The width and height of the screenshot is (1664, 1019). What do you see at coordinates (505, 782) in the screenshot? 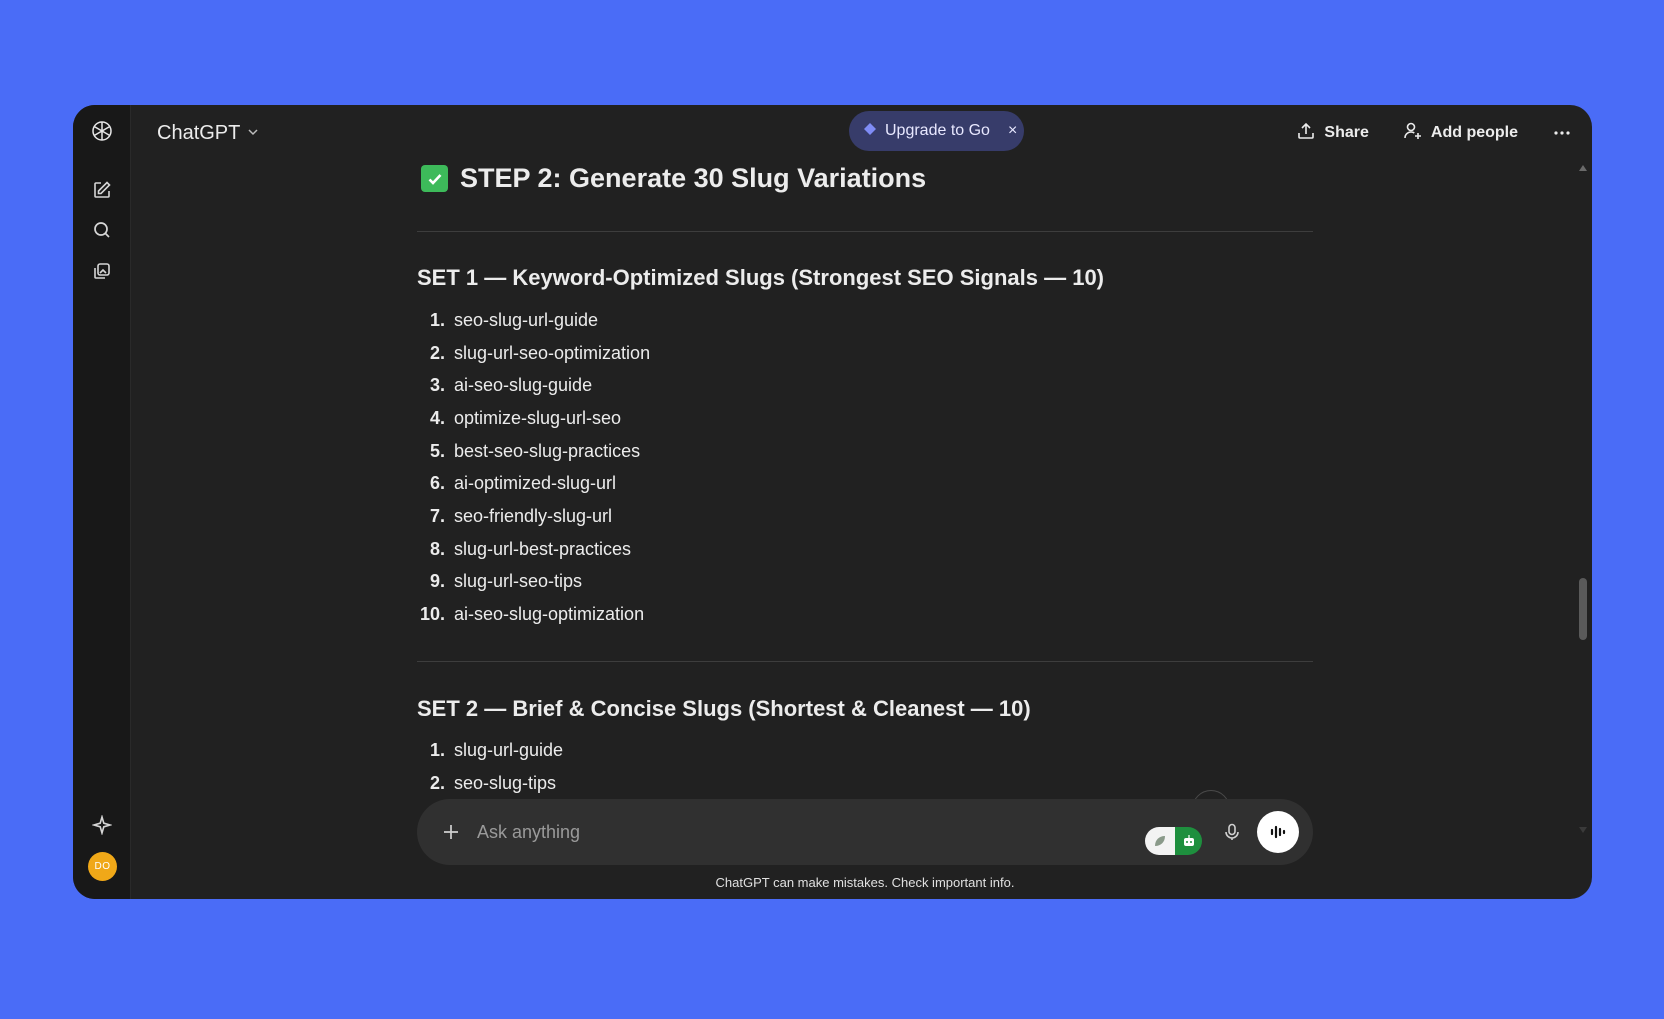
I see `slug-text: seo-slug-tips` at bounding box center [505, 782].